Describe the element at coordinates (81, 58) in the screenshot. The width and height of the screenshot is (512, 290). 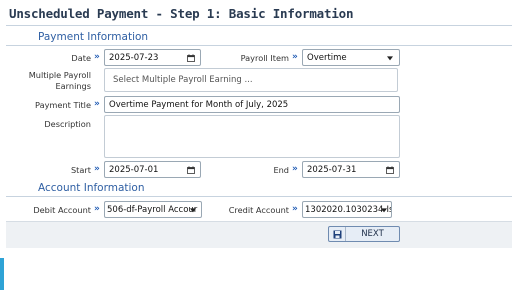
I see `date-label: Date` at that location.